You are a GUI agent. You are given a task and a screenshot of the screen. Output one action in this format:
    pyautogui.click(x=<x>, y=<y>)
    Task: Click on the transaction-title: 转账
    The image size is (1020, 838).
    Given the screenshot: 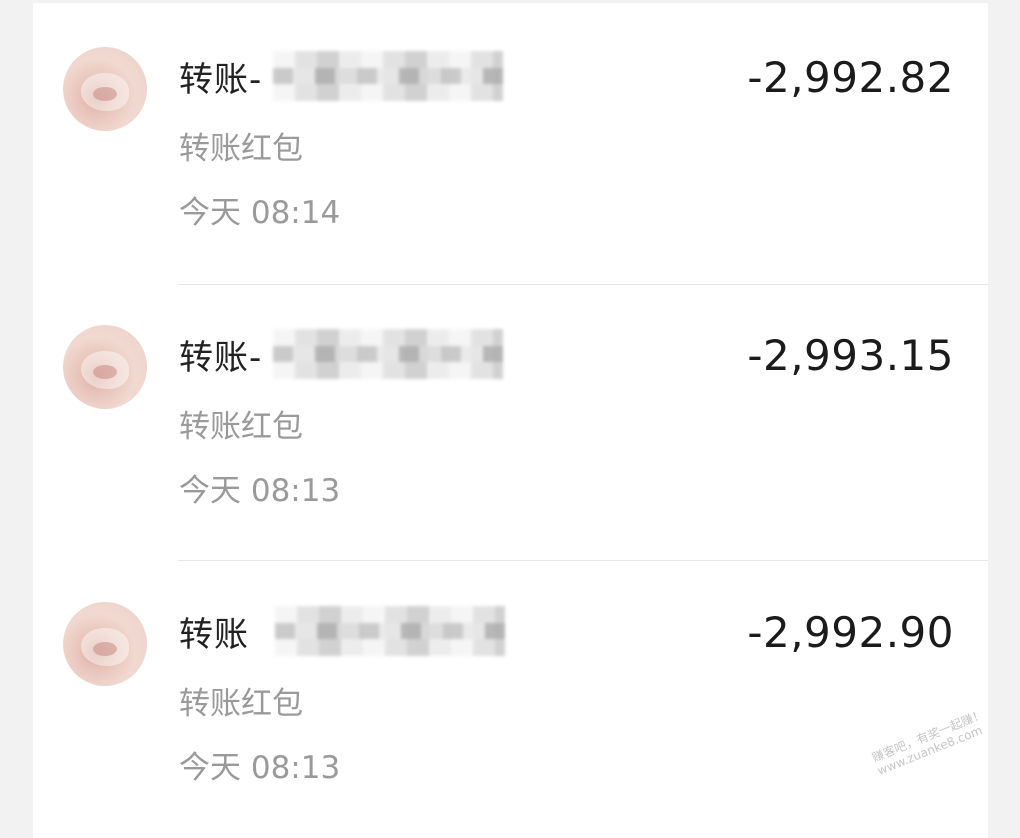 What is the action you would take?
    pyautogui.click(x=342, y=631)
    